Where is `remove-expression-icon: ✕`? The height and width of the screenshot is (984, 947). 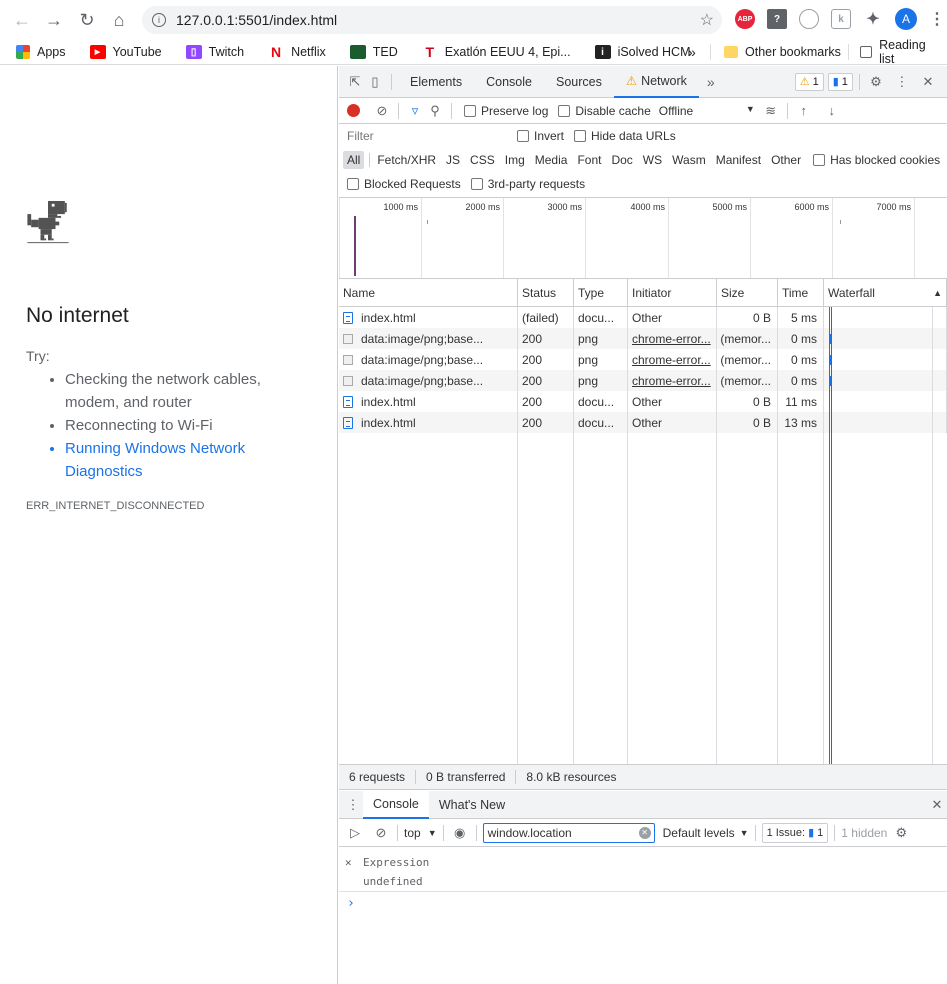 remove-expression-icon: ✕ is located at coordinates (348, 862).